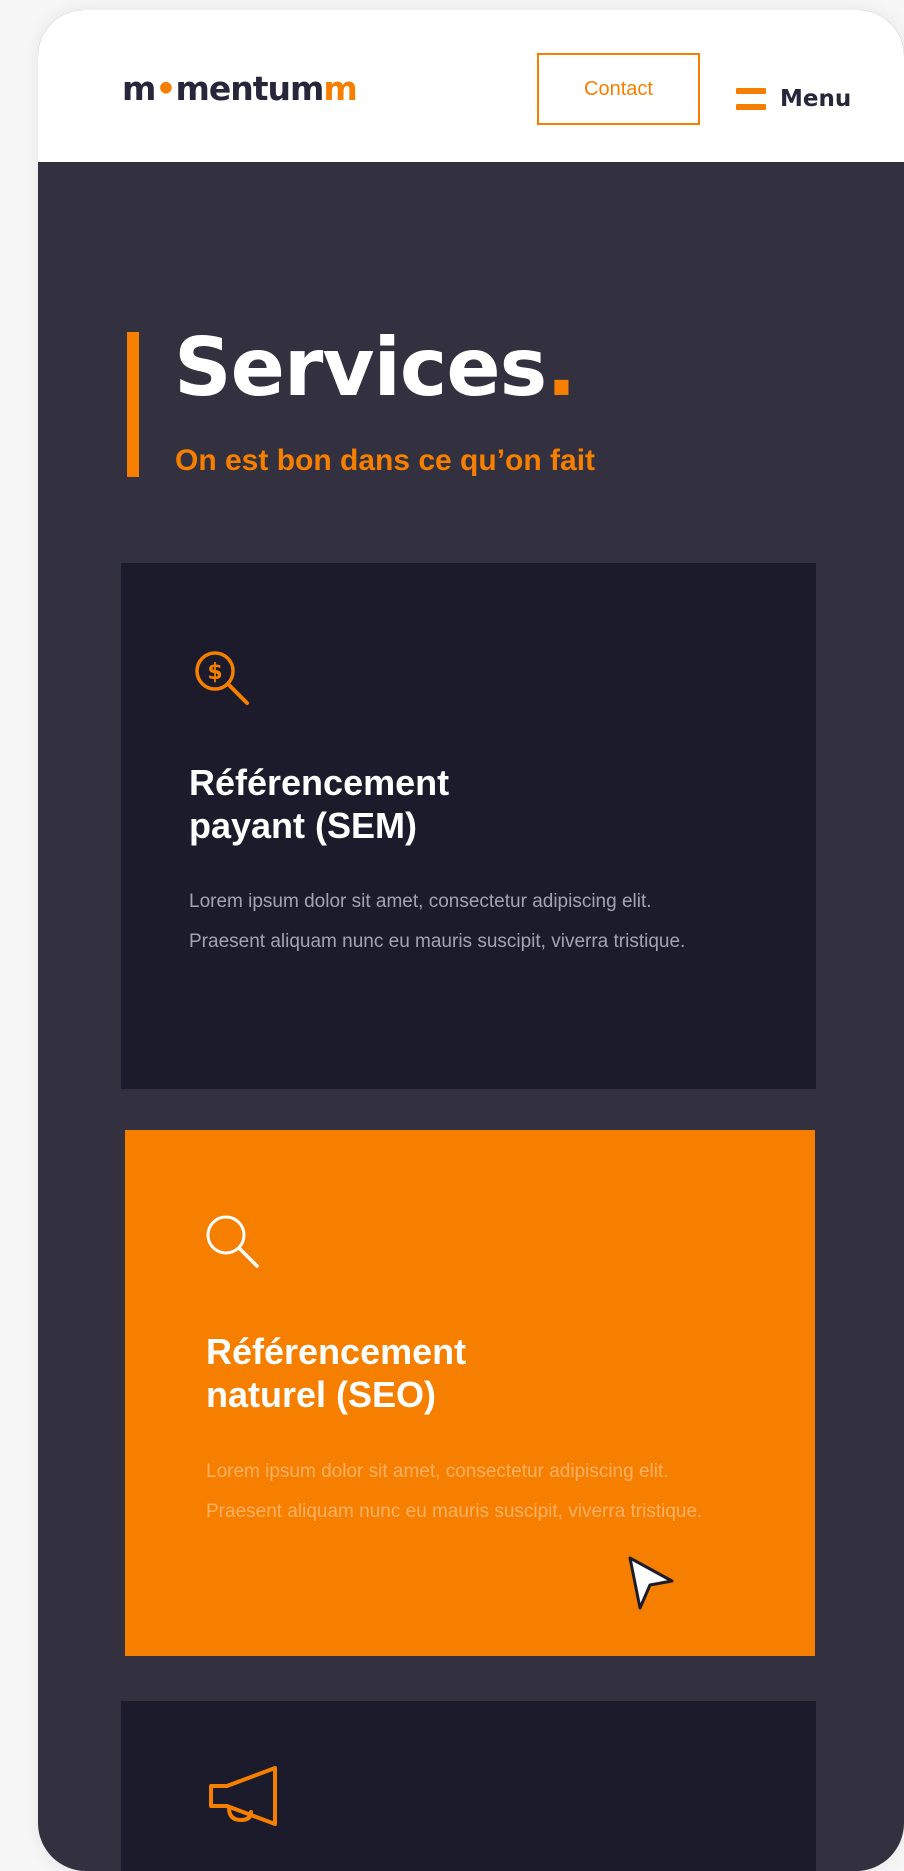 Image resolution: width=904 pixels, height=1871 pixels. Describe the element at coordinates (340, 88) in the screenshot. I see `logo-part-3: m` at that location.